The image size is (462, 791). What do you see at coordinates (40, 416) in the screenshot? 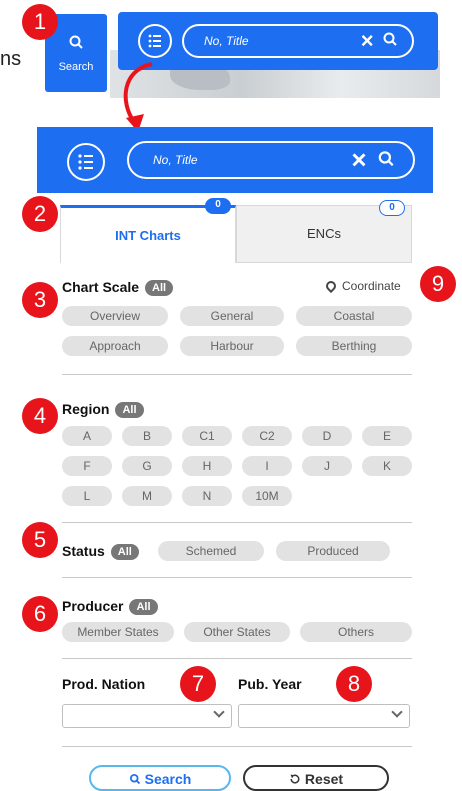
I see `callout-4: 4` at bounding box center [40, 416].